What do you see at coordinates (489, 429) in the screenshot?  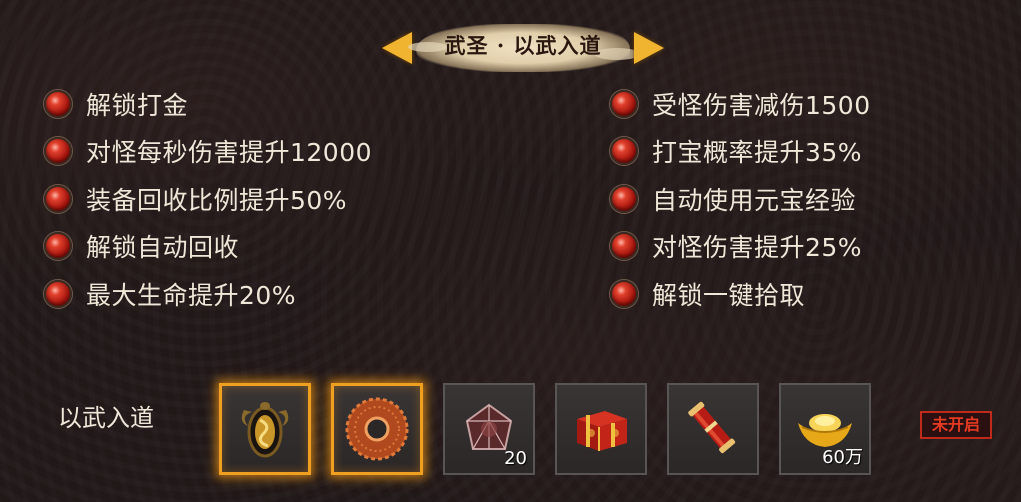 I see `reward-slot-gem: 20` at bounding box center [489, 429].